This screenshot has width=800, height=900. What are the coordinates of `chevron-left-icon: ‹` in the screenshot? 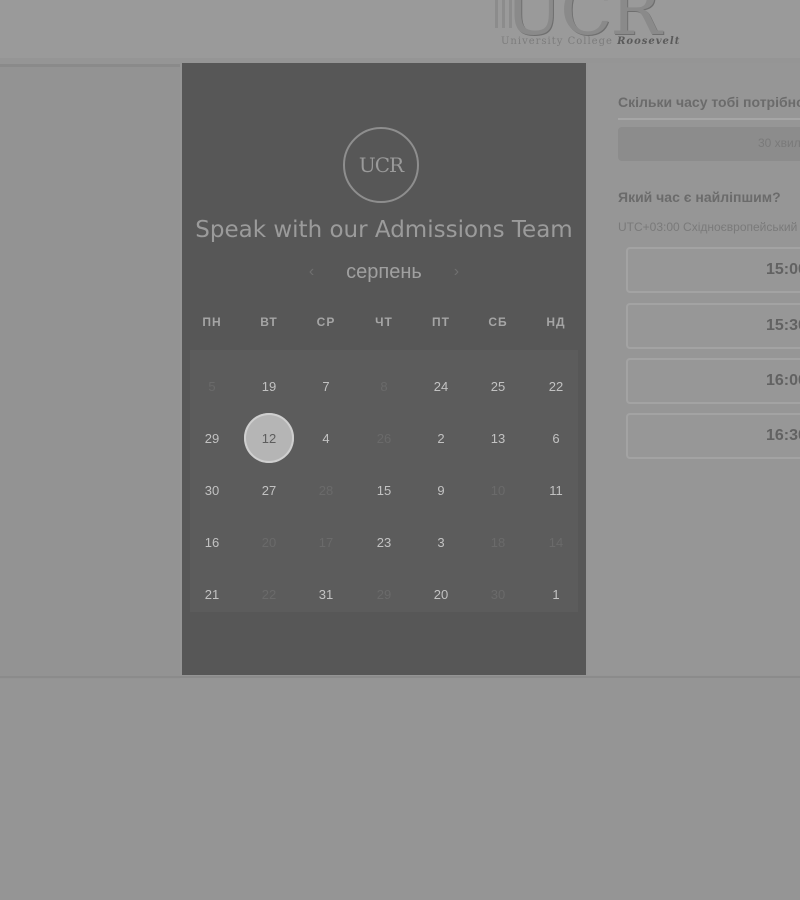 It's located at (312, 272).